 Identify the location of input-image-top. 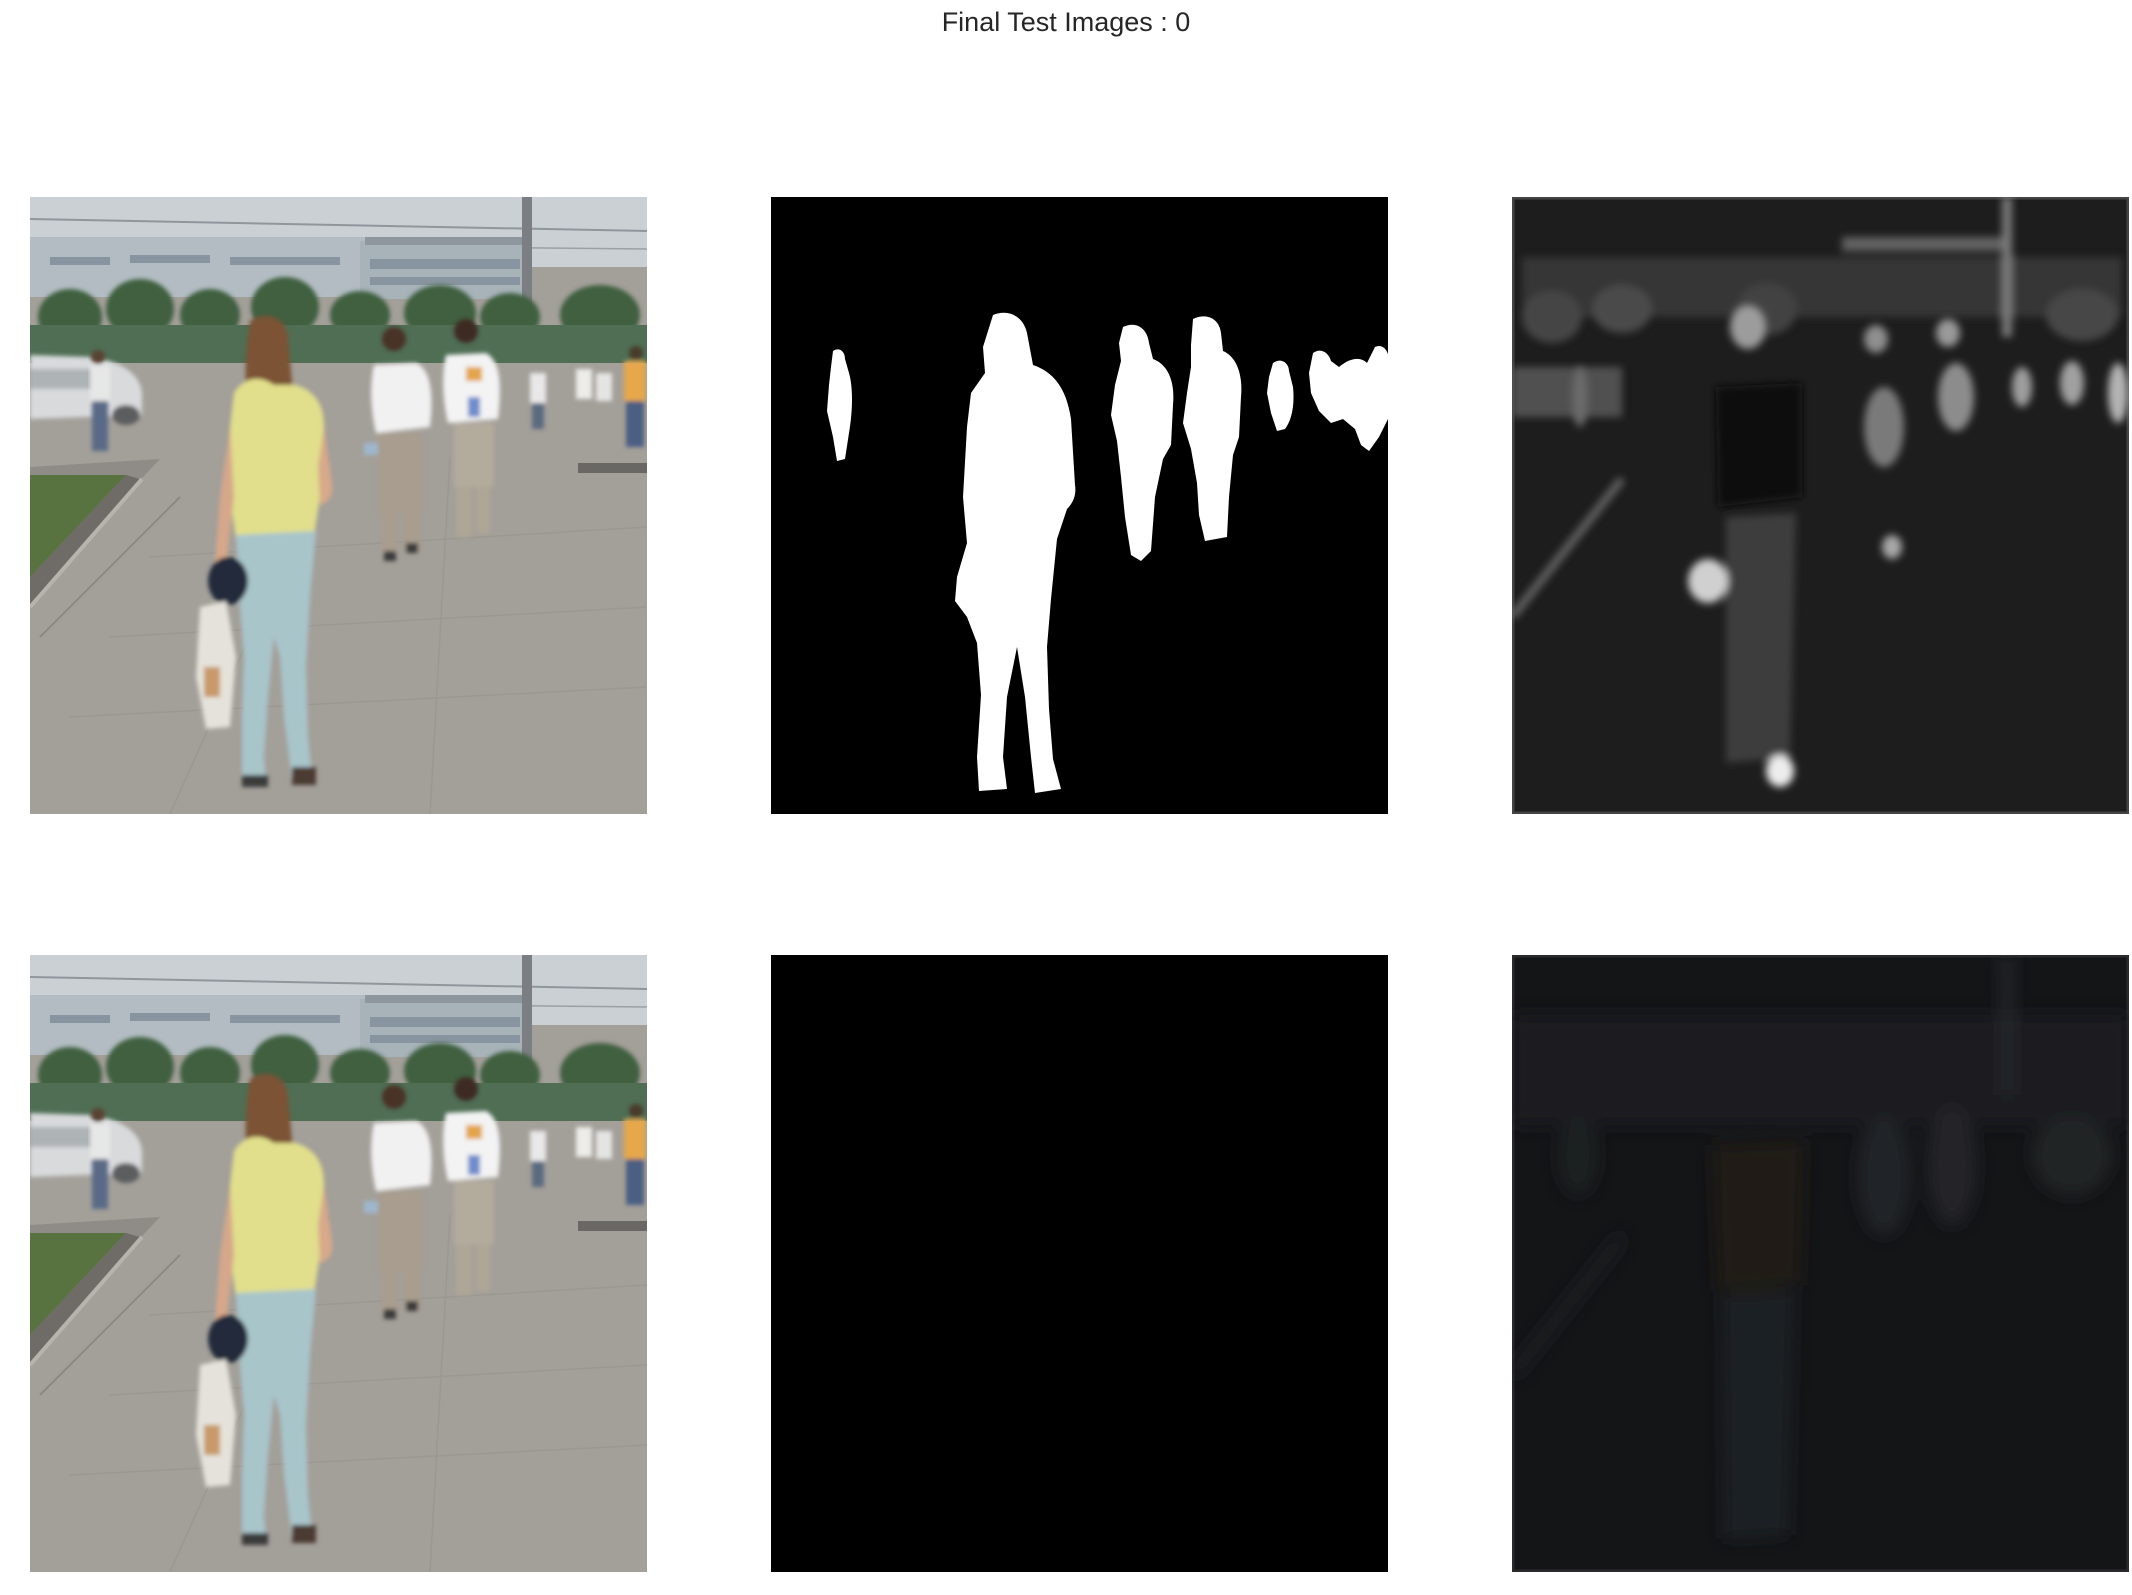
(338, 505).